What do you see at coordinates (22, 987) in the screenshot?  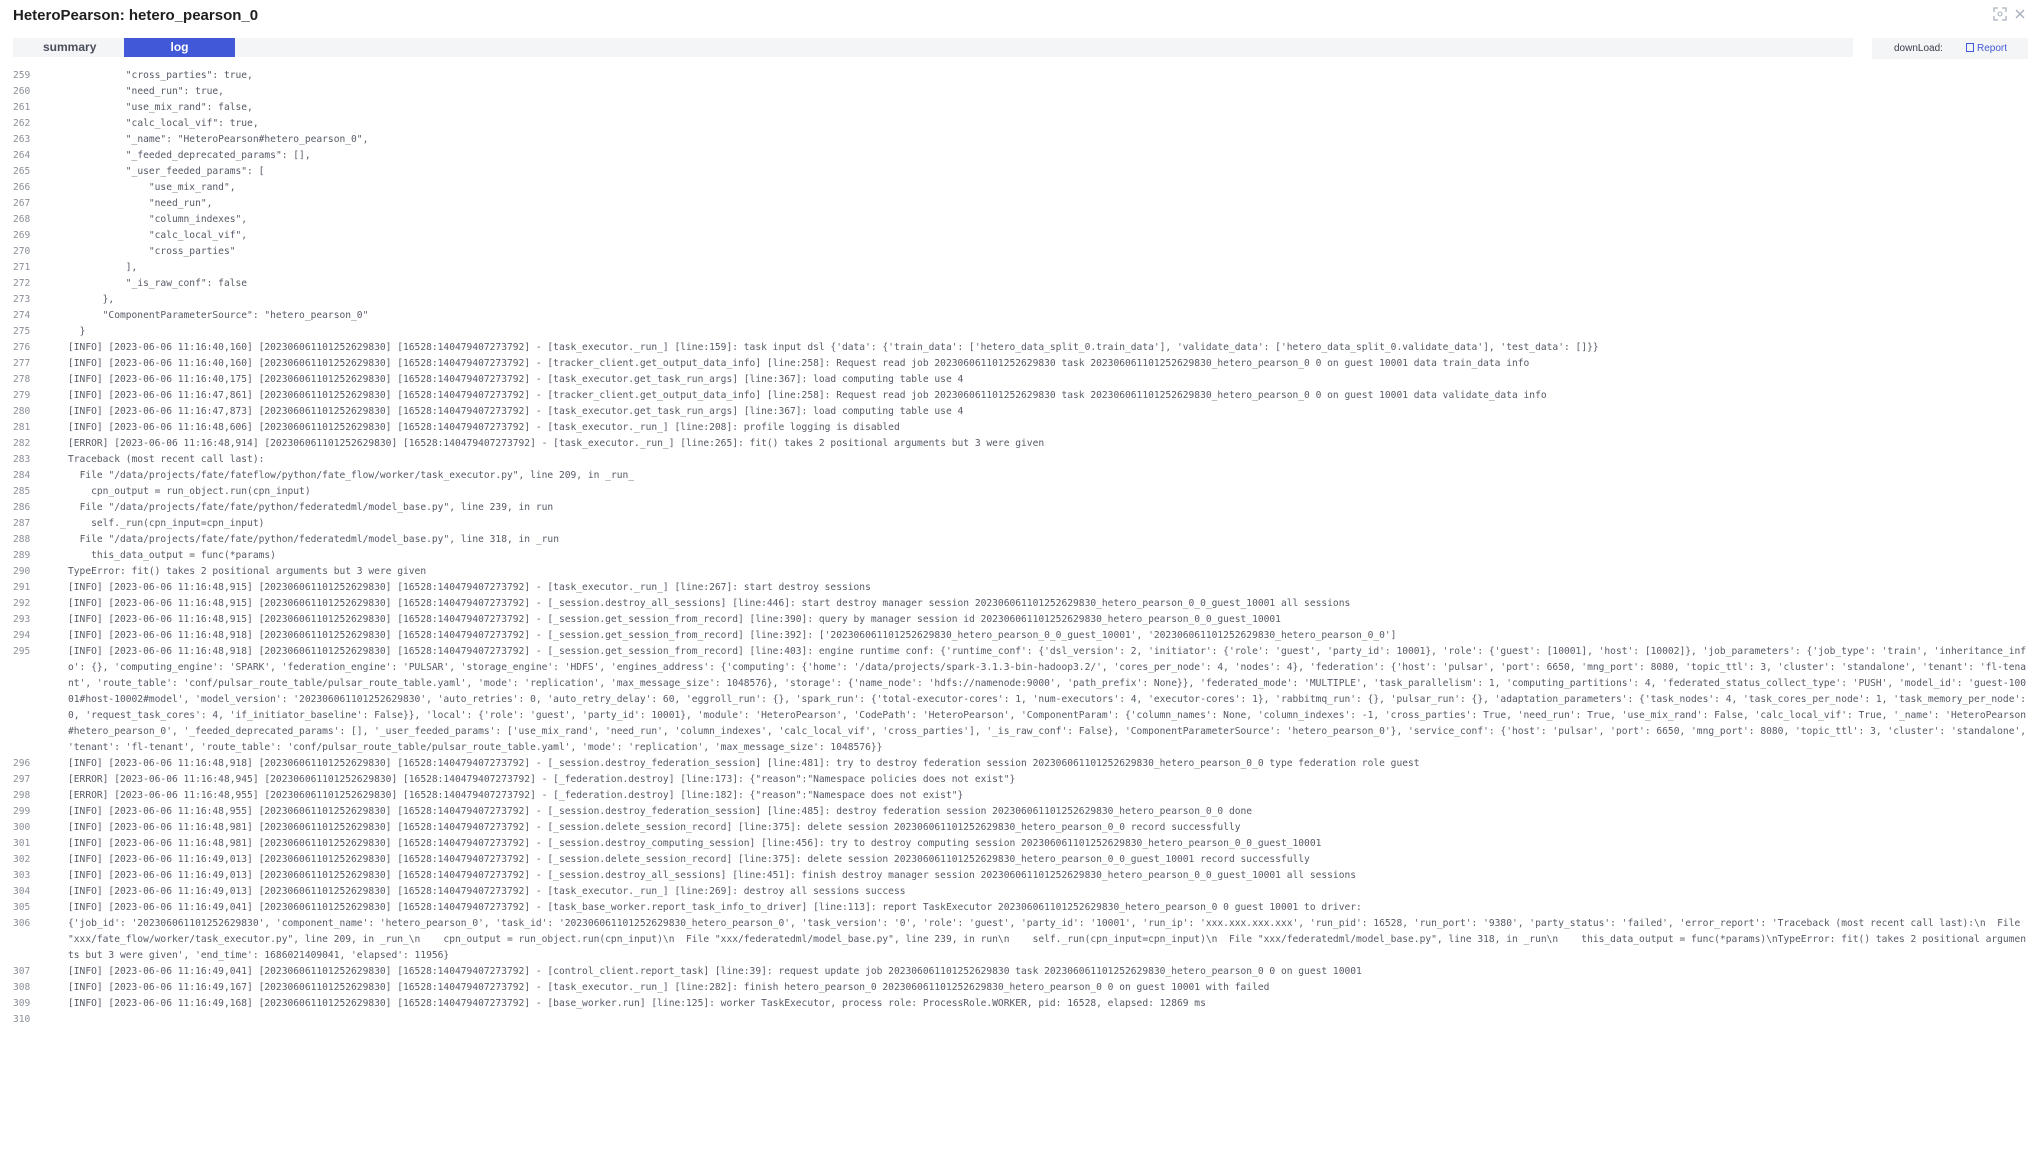 I see `line-number: 308` at bounding box center [22, 987].